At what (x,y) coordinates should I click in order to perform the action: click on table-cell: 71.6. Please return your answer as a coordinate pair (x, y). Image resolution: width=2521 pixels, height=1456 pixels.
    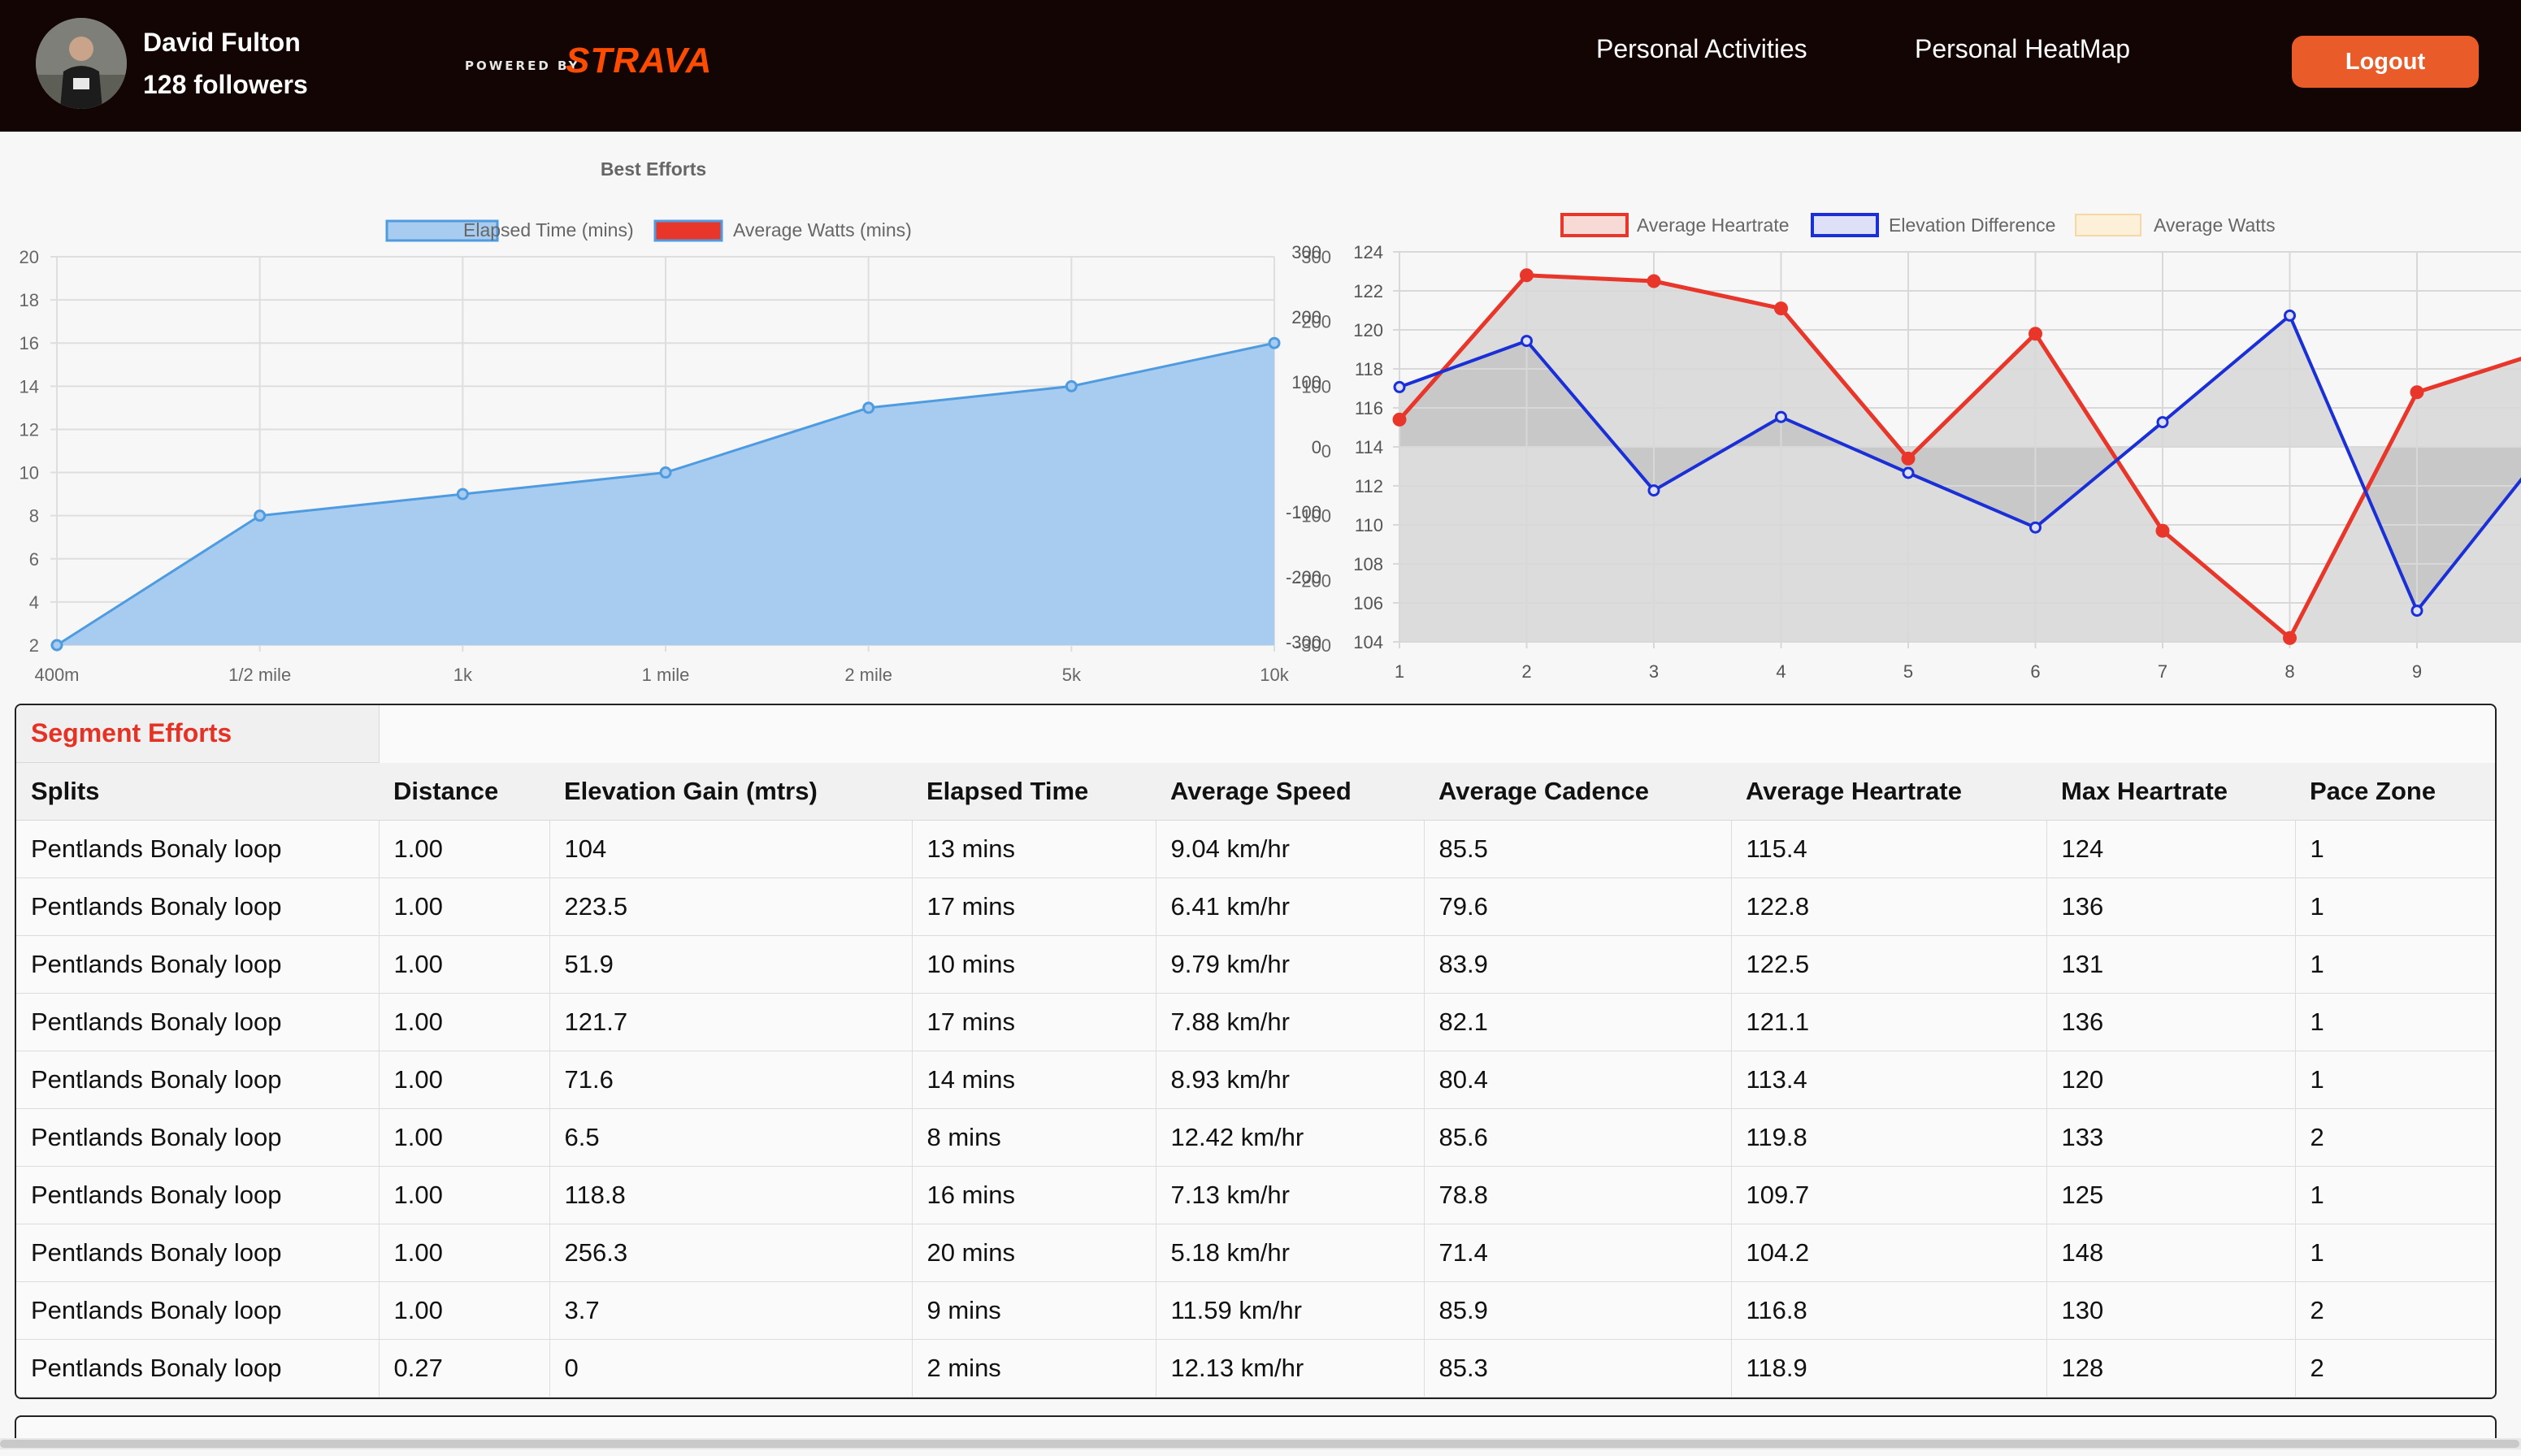
    Looking at the image, I should click on (731, 1080).